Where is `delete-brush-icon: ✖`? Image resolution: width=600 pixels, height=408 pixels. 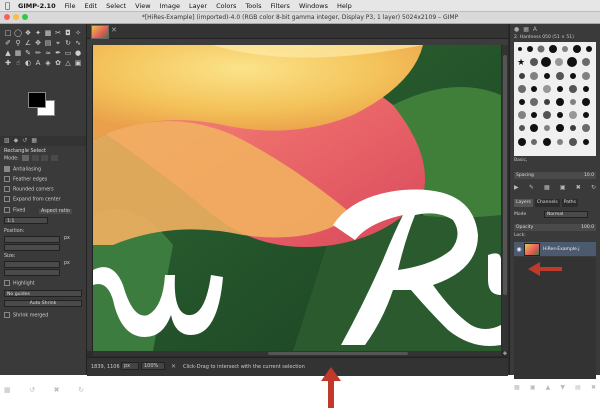 delete-brush-icon: ✖ is located at coordinates (578, 187).